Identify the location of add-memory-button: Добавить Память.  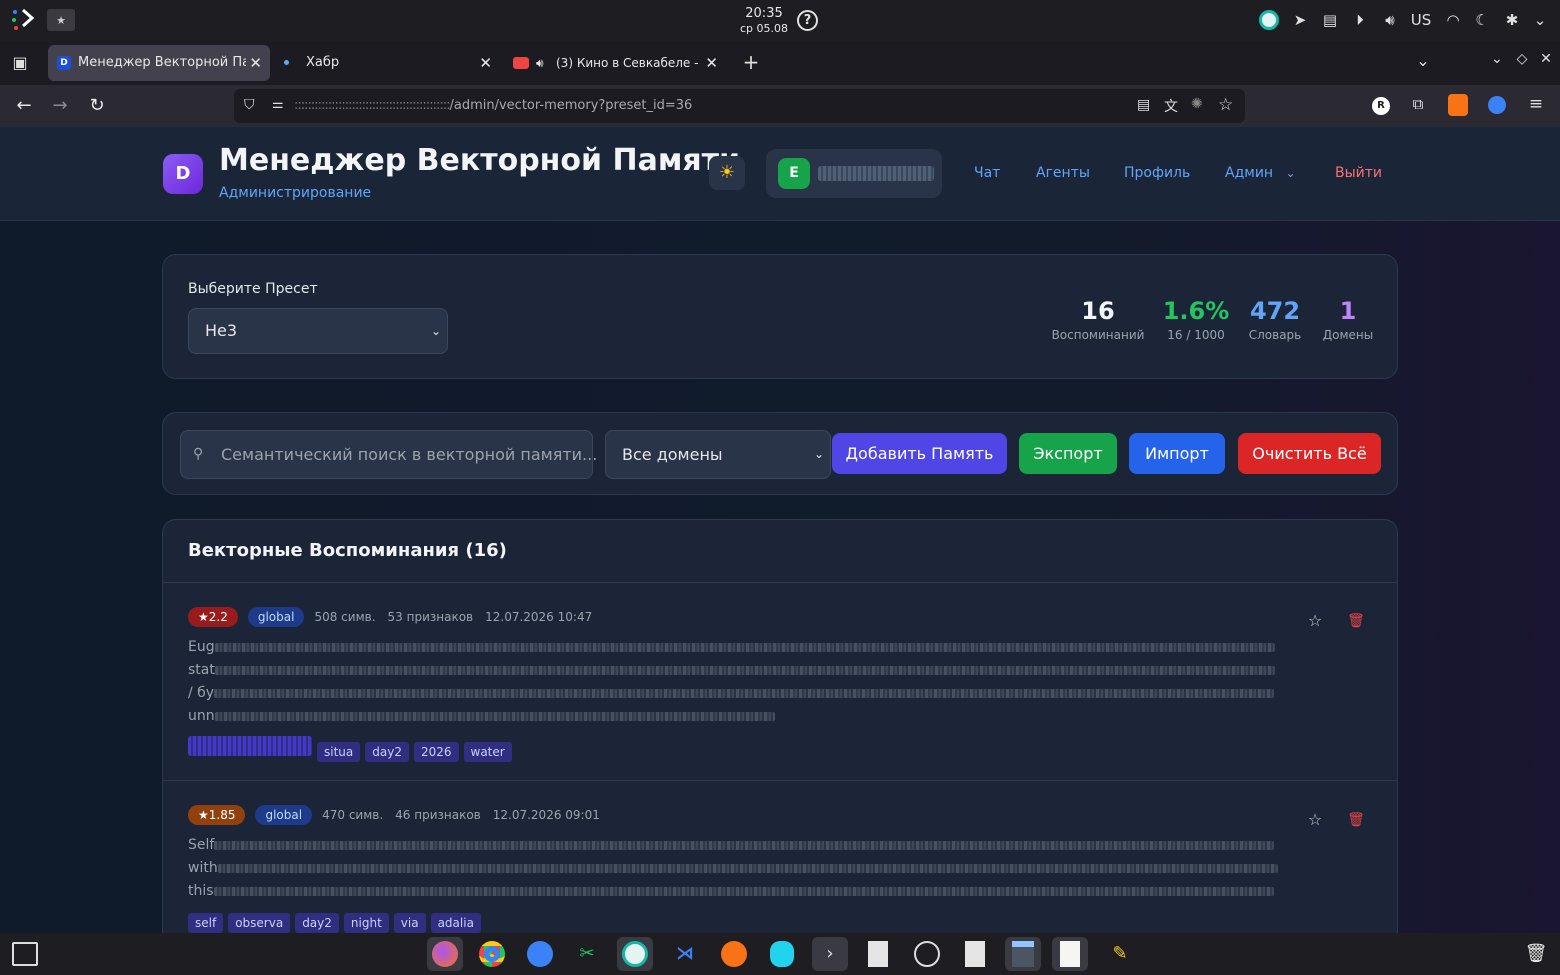
(919, 453).